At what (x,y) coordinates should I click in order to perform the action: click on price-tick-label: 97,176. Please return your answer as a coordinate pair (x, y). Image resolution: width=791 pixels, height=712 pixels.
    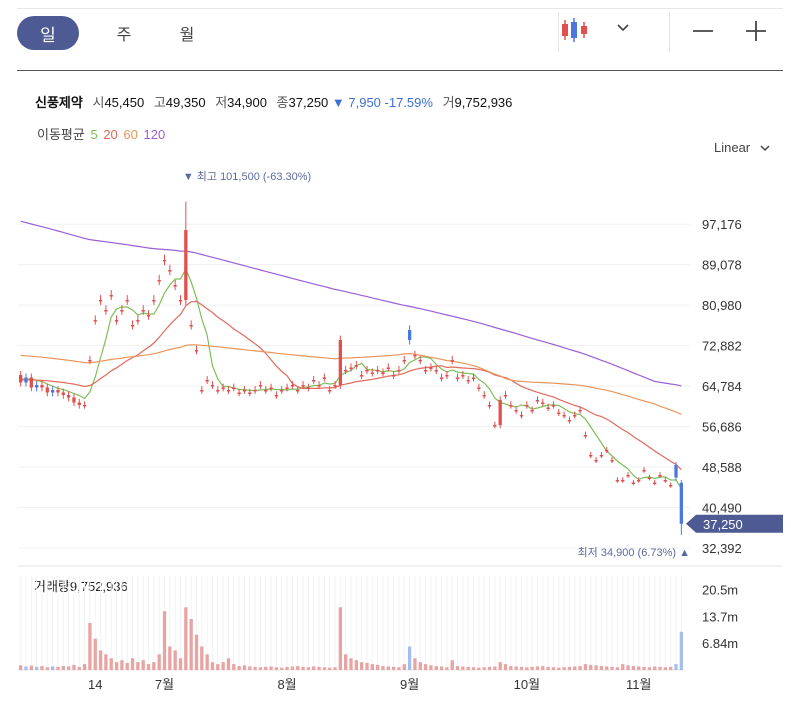
    Looking at the image, I should click on (722, 224).